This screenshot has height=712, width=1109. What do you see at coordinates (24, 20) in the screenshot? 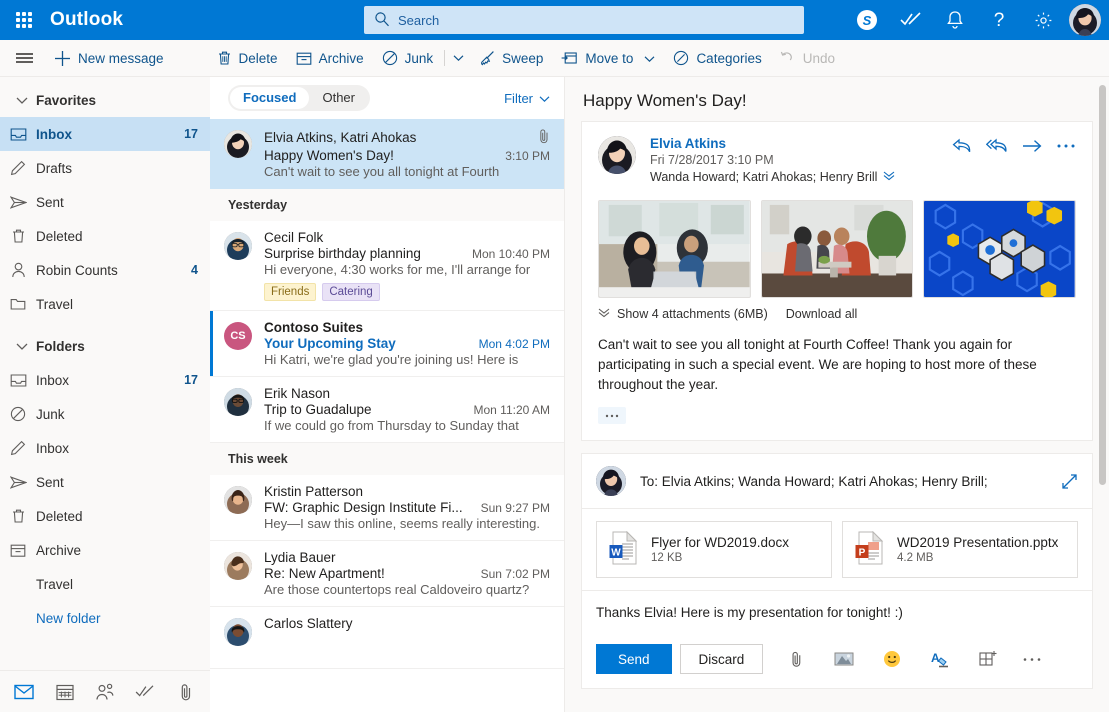
I see `app-launcher-icon` at bounding box center [24, 20].